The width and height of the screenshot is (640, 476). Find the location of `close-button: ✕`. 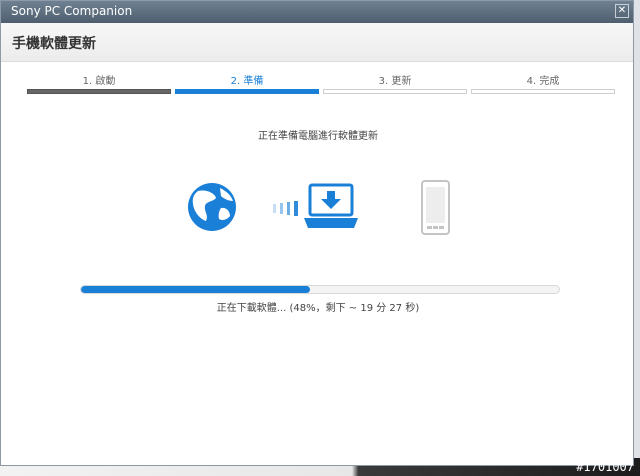

close-button: ✕ is located at coordinates (622, 11).